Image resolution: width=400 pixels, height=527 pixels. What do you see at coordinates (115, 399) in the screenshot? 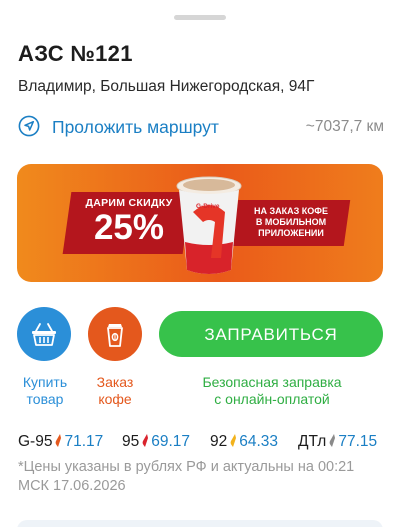
I see `order-coffee-label-line-2: кофе` at bounding box center [115, 399].